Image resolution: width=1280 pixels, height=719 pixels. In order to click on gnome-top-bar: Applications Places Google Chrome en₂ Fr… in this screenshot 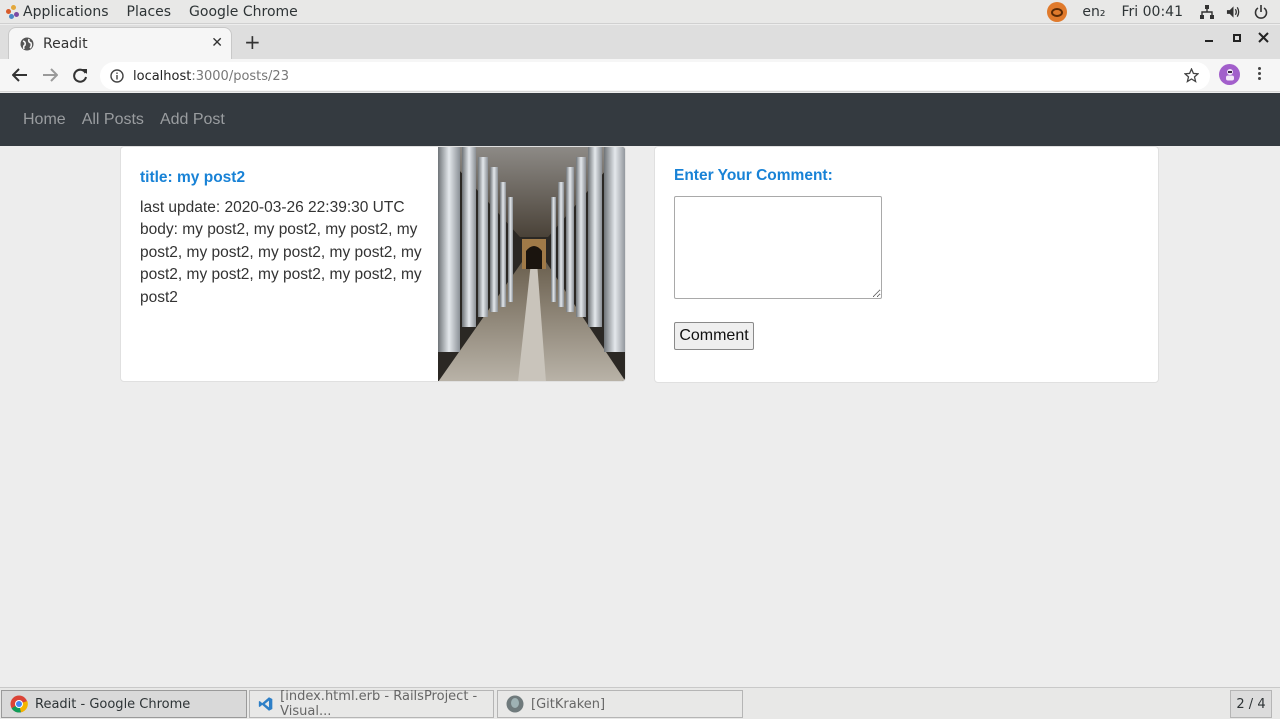, I will do `click(640, 12)`.